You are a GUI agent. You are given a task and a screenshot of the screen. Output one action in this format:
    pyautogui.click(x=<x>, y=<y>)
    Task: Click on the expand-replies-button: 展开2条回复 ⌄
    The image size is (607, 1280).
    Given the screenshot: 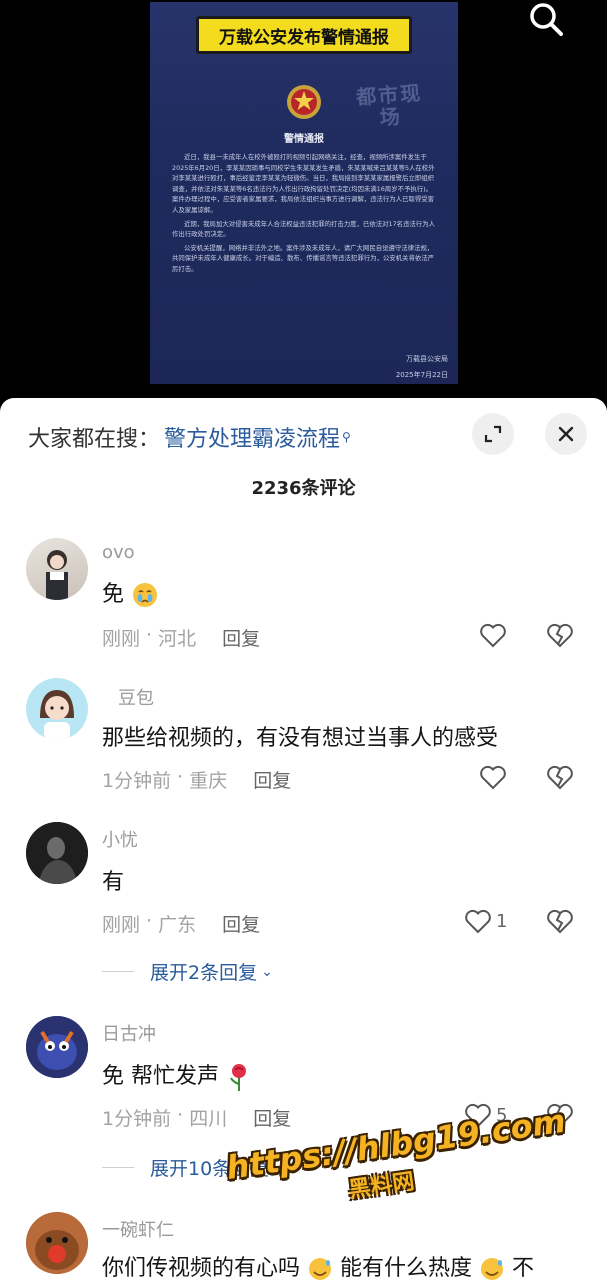 What is the action you would take?
    pyautogui.click(x=187, y=971)
    